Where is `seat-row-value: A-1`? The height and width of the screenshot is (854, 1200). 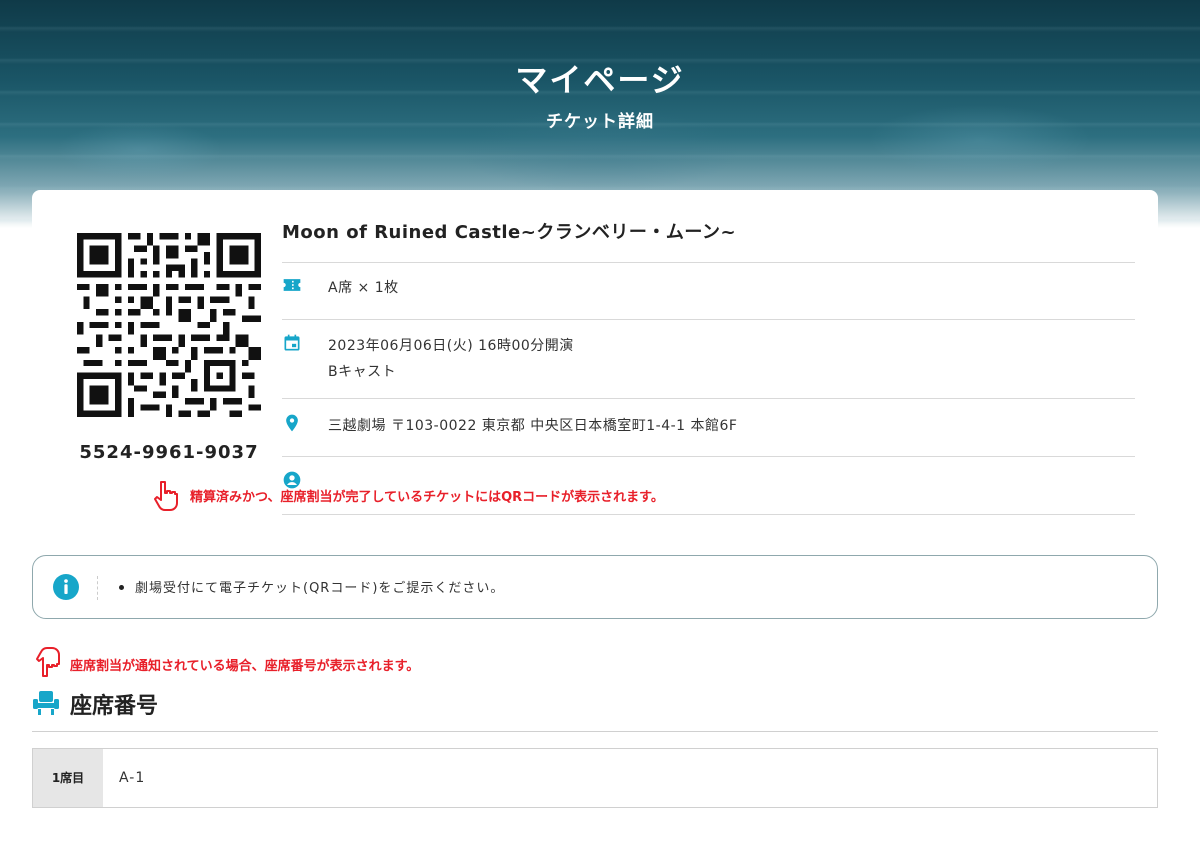 seat-row-value: A-1 is located at coordinates (132, 778).